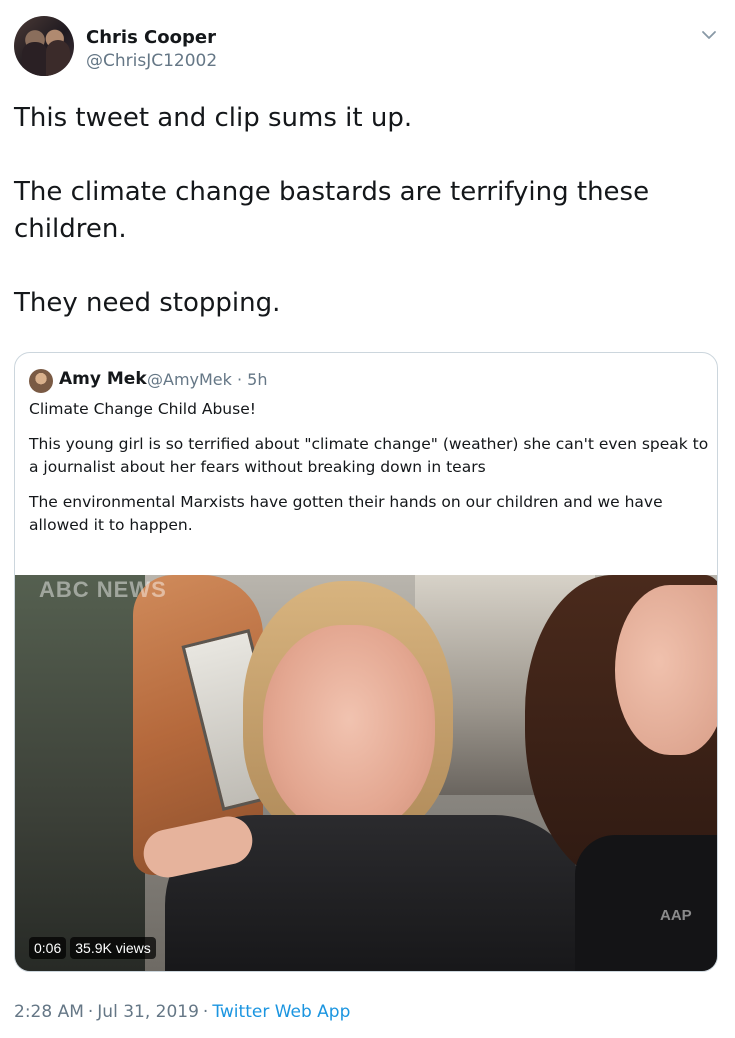 The image size is (735, 1038). Describe the element at coordinates (103, 379) in the screenshot. I see `quoted-author-name: Amy Mek` at that location.